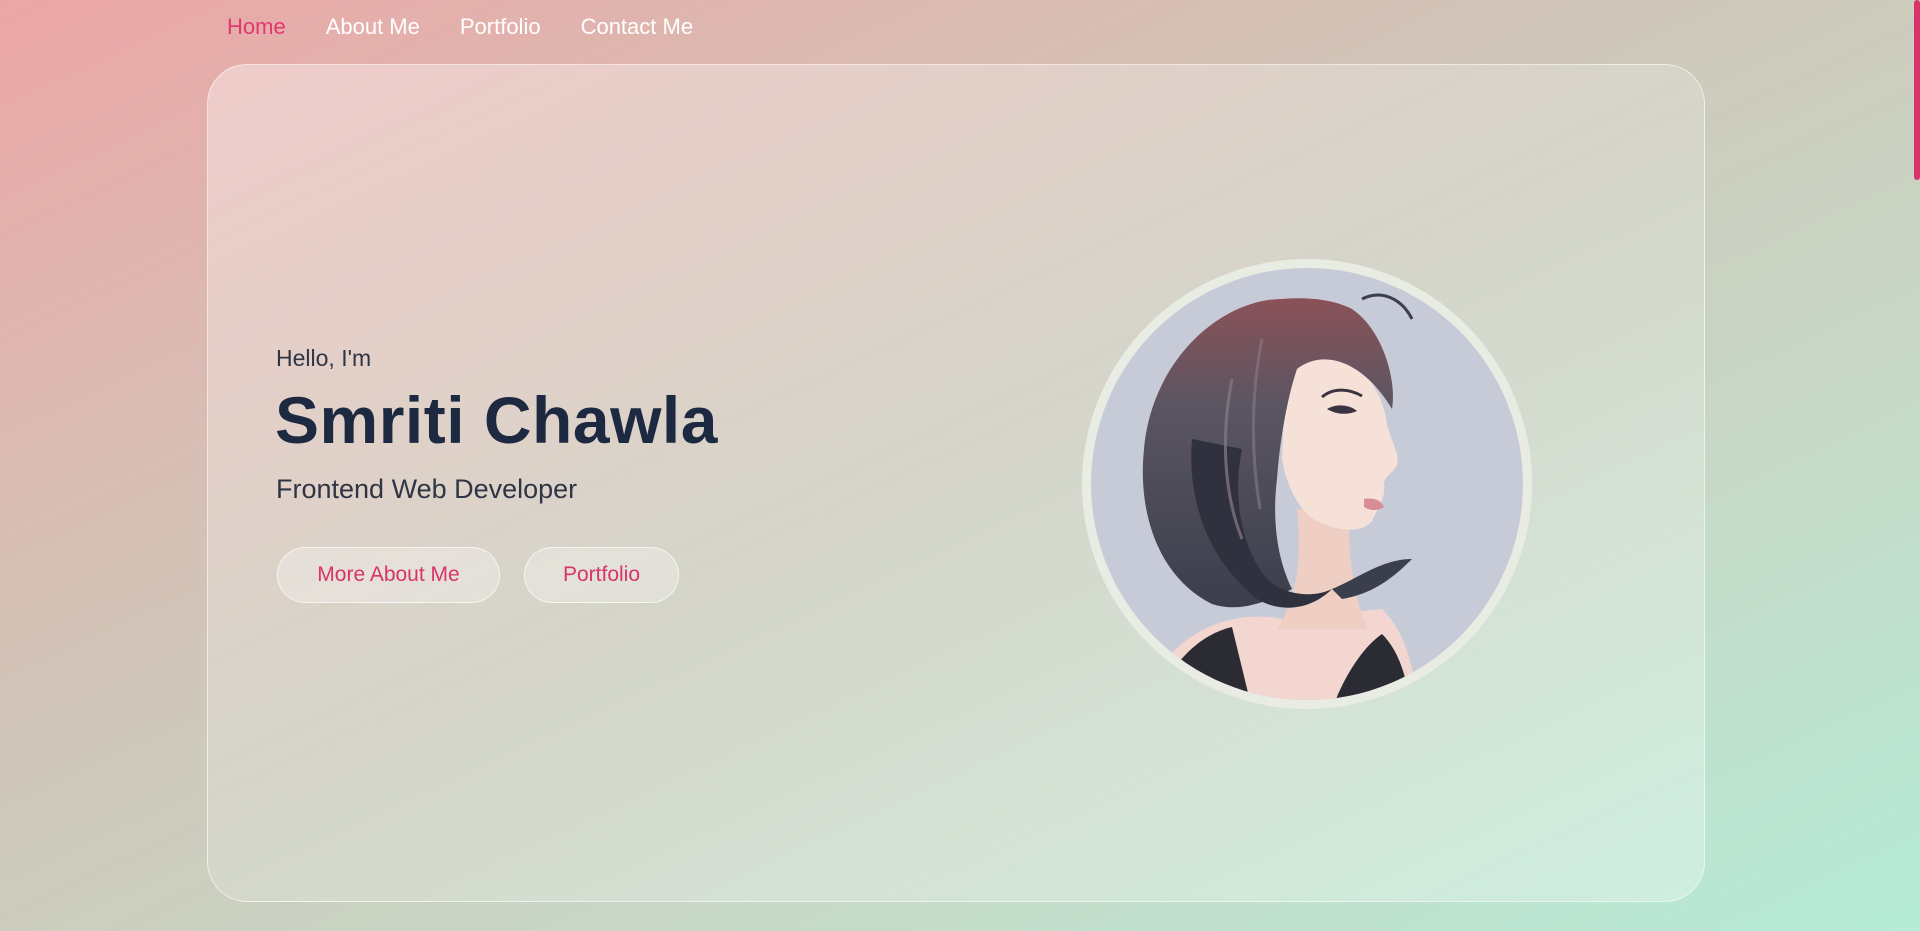  I want to click on nav-portfolio-link: Portfolio, so click(500, 27).